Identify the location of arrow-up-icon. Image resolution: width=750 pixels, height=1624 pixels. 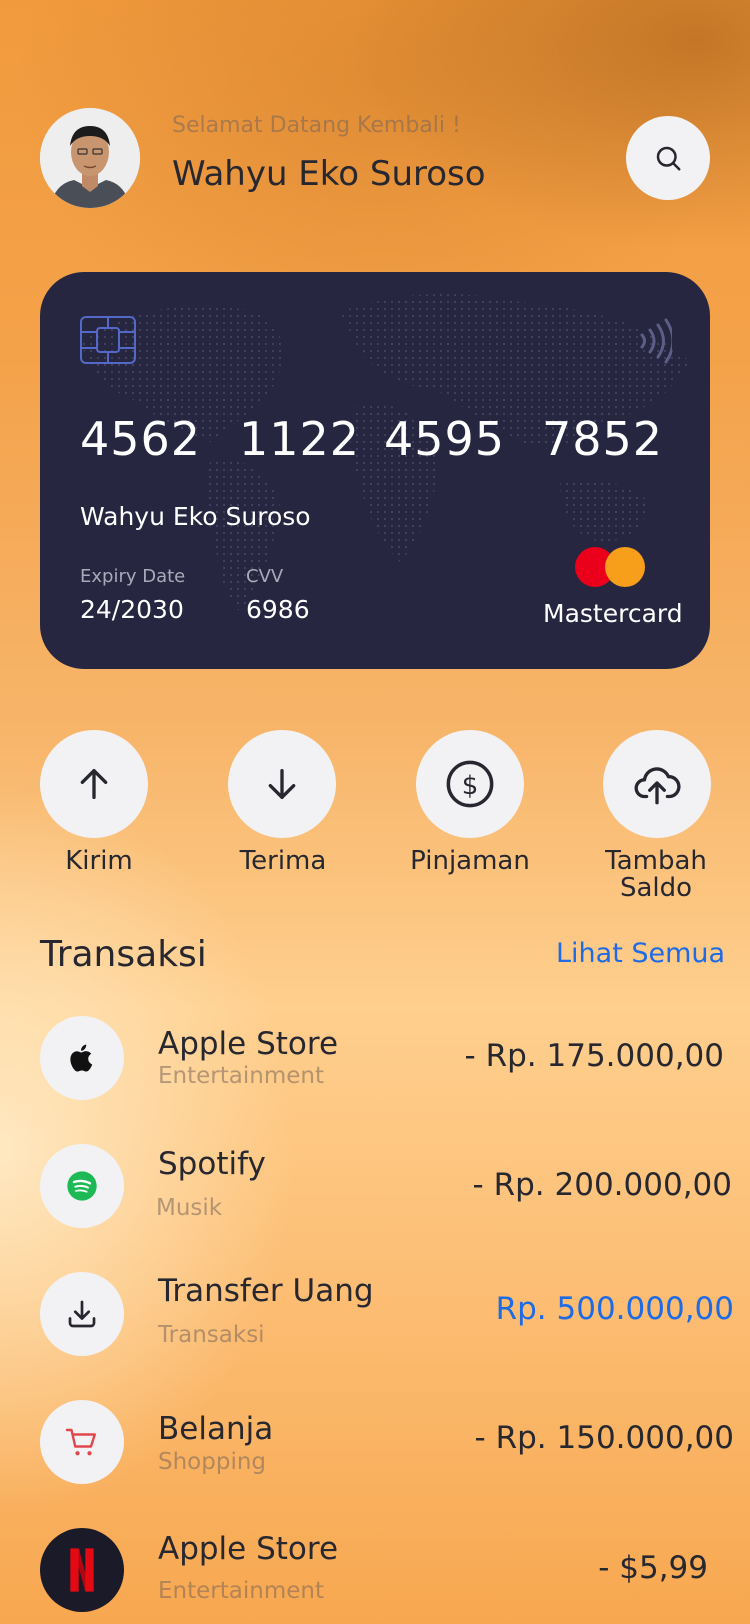
(94, 784).